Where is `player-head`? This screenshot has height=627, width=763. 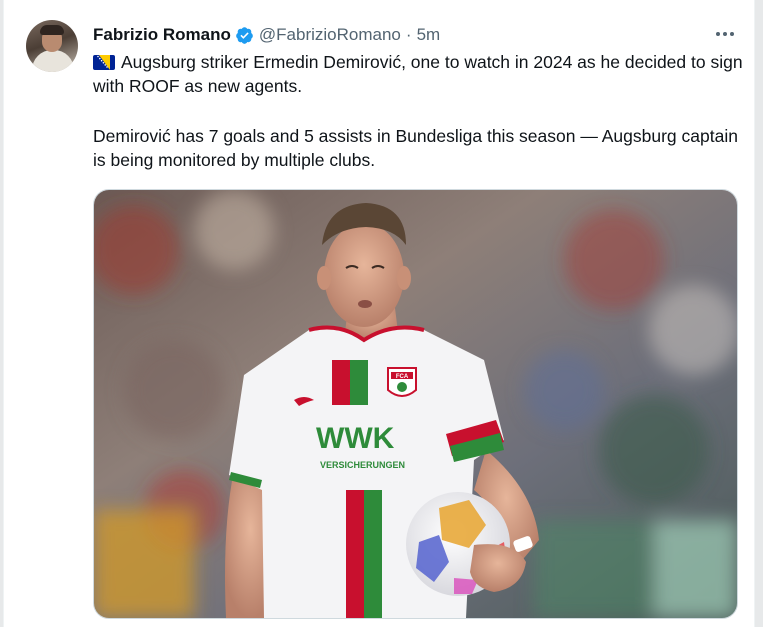 player-head is located at coordinates (364, 275).